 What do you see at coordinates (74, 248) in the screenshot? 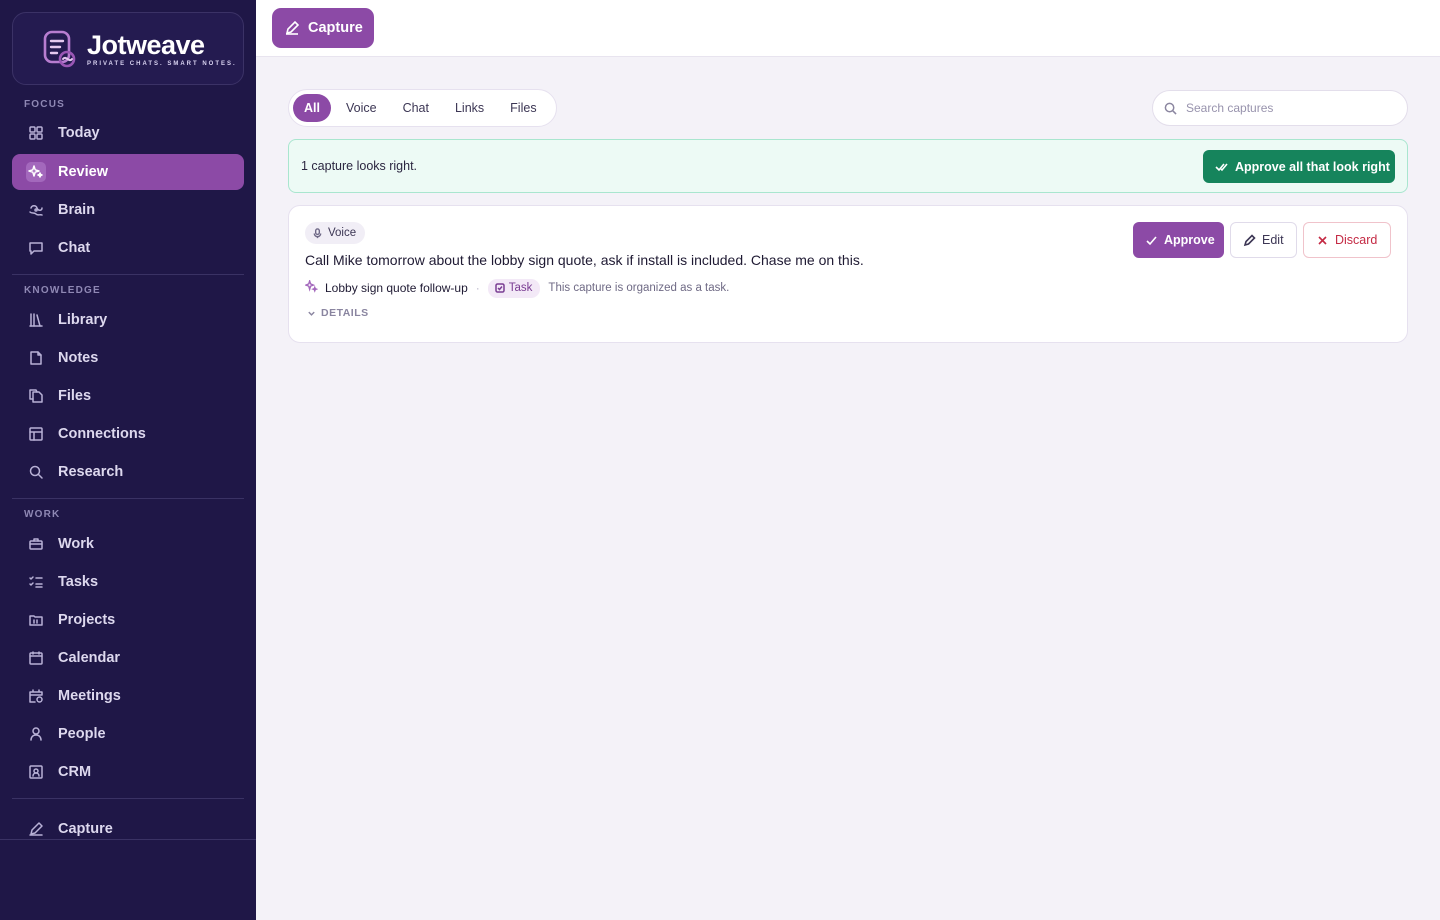
I see `sidebar-item-label: Chat` at bounding box center [74, 248].